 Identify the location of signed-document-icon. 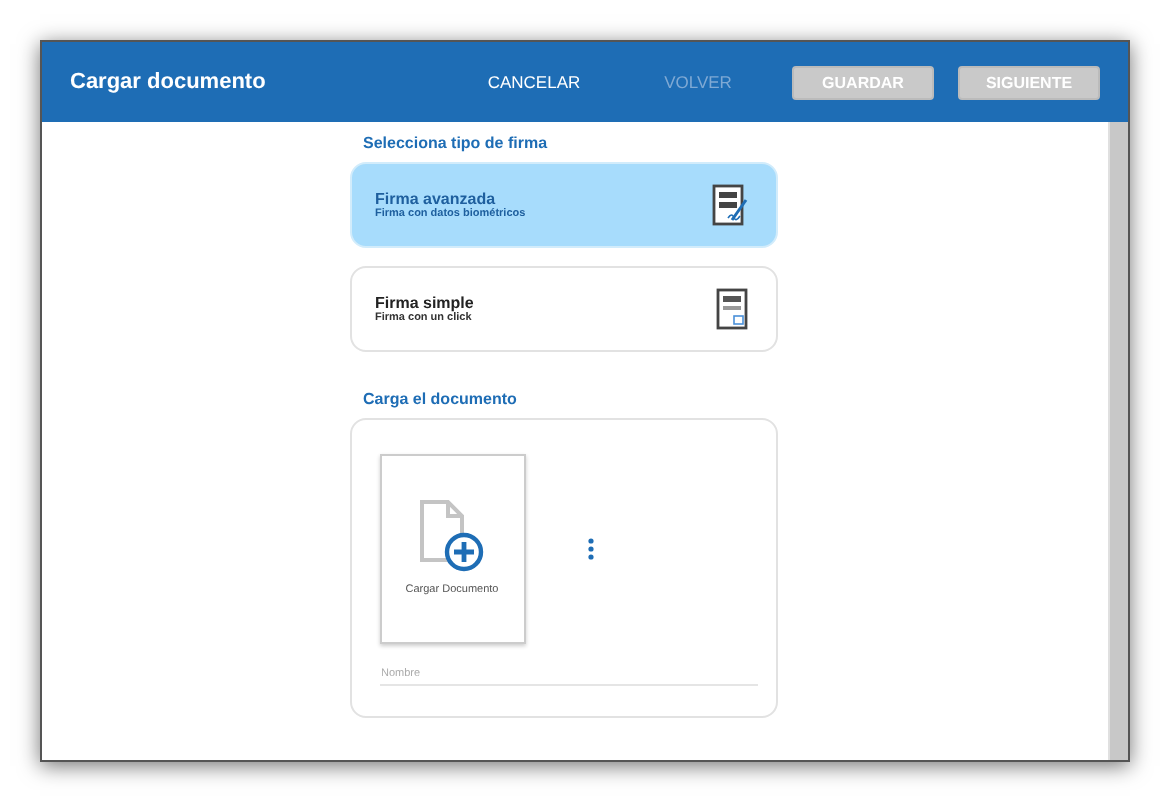
(730, 205).